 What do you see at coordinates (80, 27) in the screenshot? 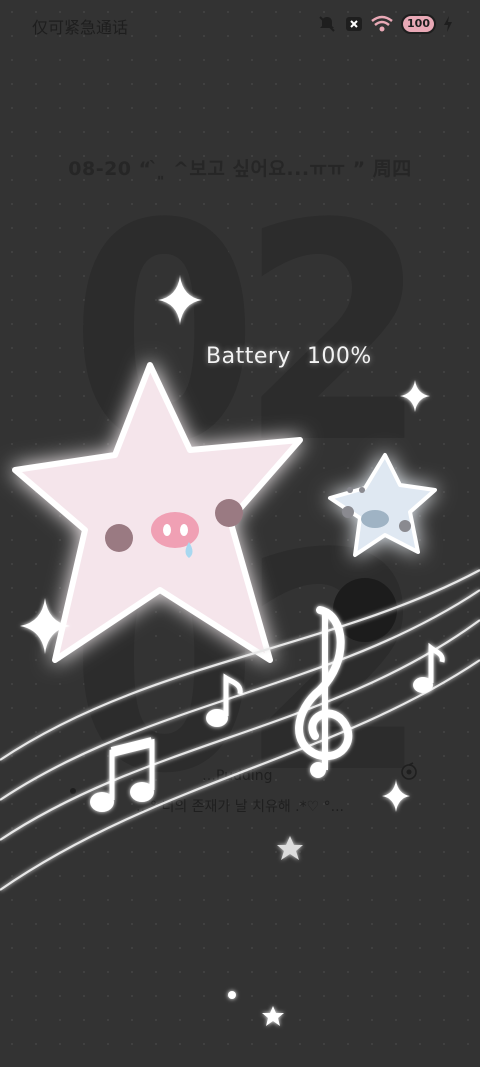
I see `carrier-text: 仅可紧急通话` at bounding box center [80, 27].